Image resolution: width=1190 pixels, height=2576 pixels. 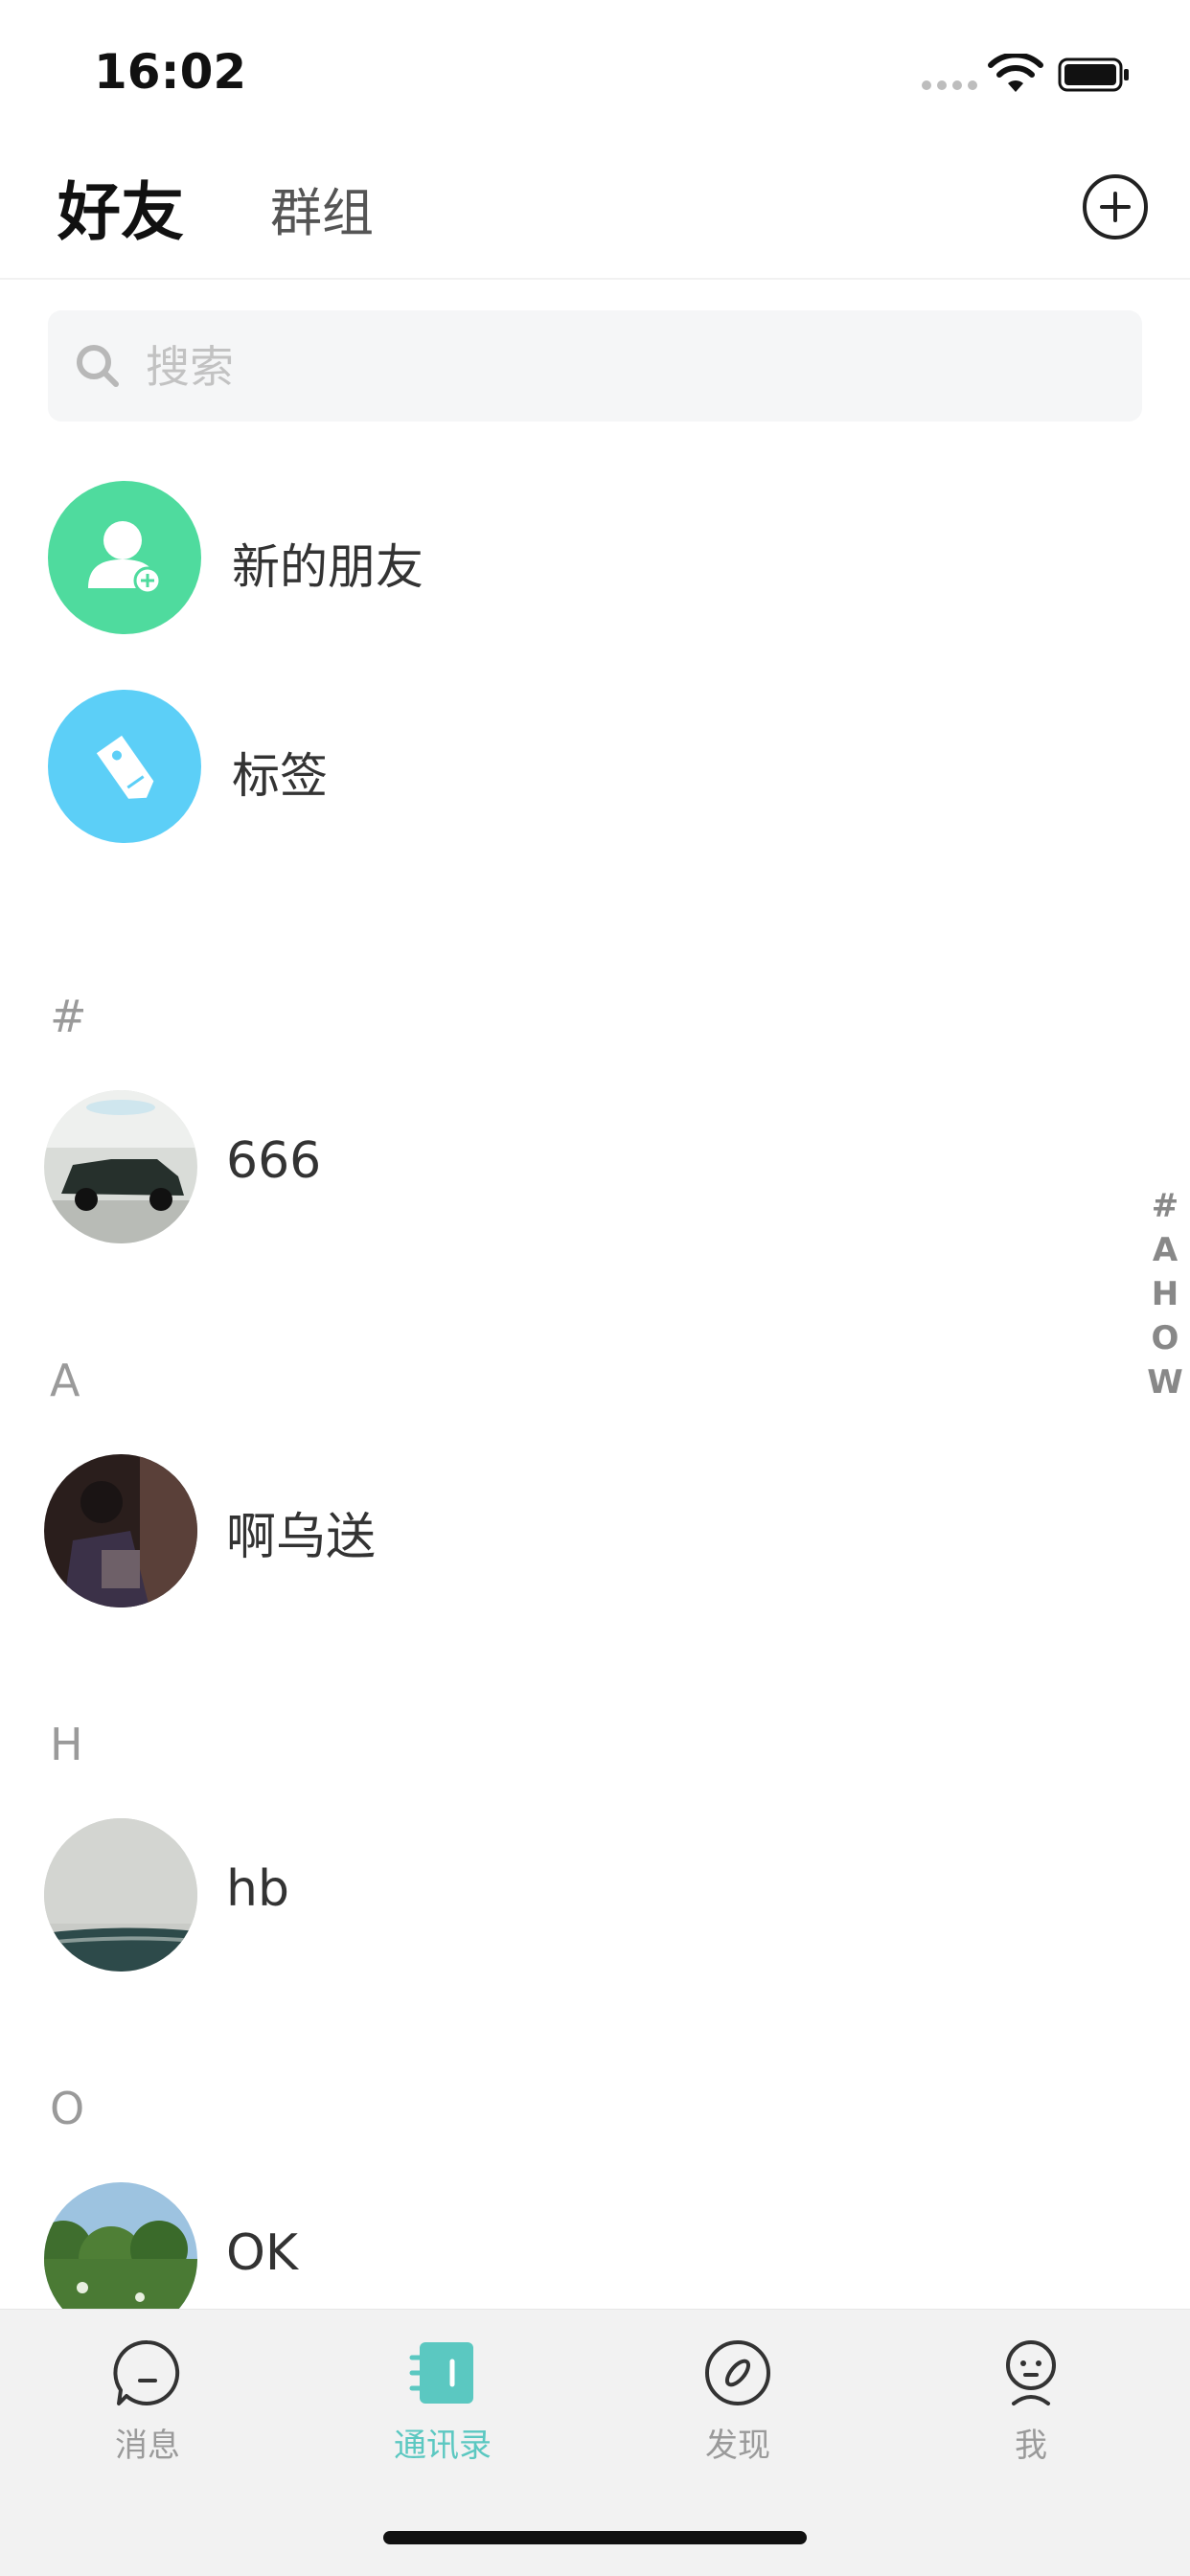 I want to click on search-icon, so click(x=98, y=366).